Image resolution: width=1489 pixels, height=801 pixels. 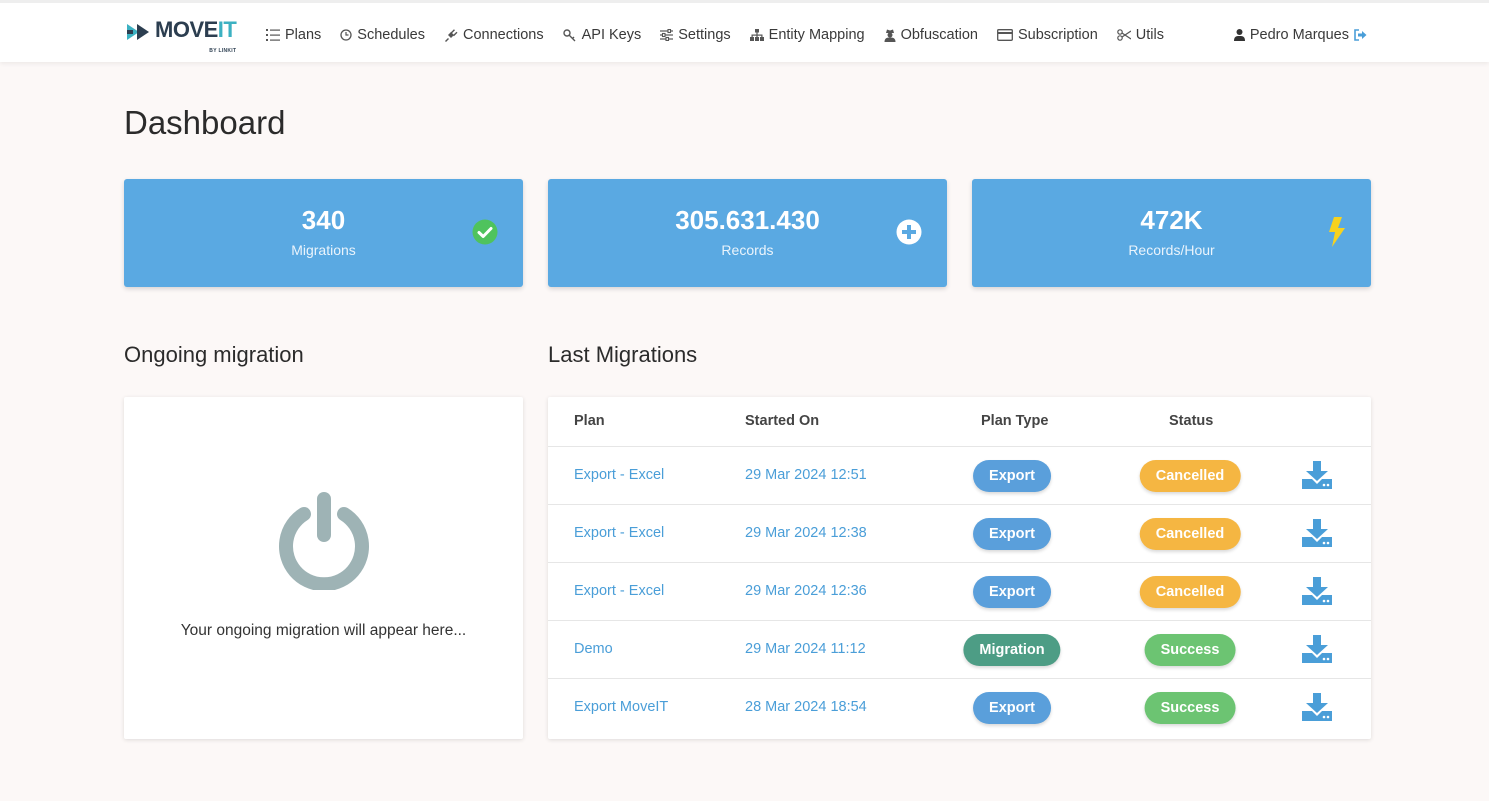 I want to click on nav-plans: Plans, so click(x=293, y=35).